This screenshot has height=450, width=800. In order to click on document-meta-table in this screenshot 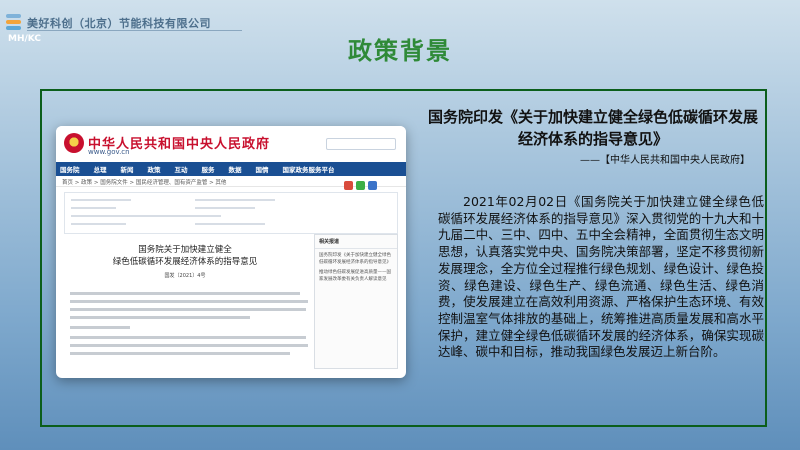, I will do `click(231, 213)`.